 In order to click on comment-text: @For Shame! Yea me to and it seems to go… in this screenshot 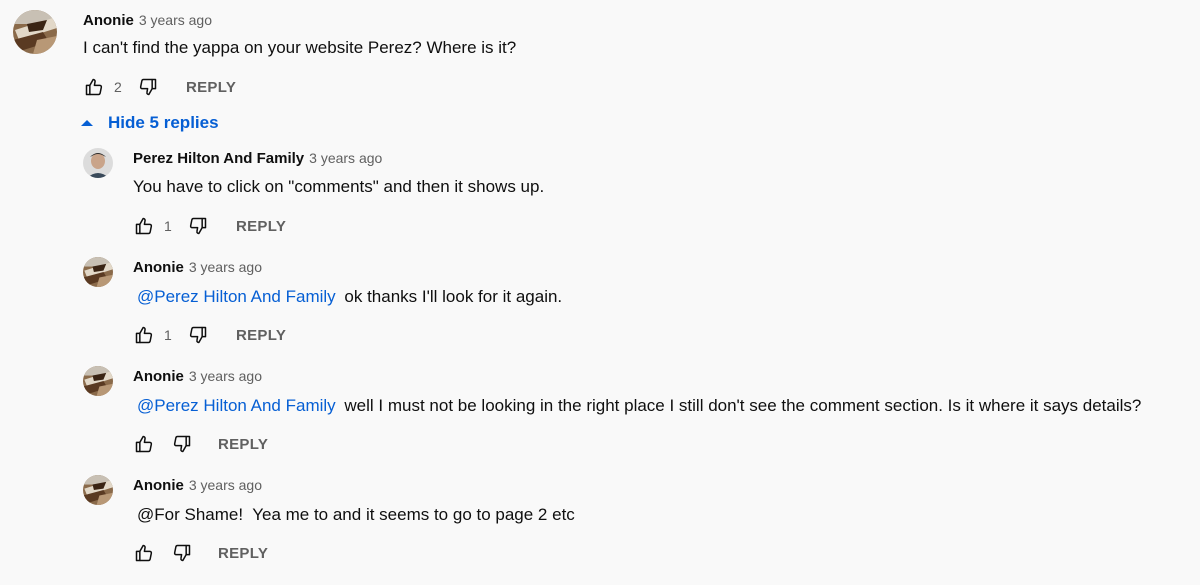, I will do `click(356, 515)`.